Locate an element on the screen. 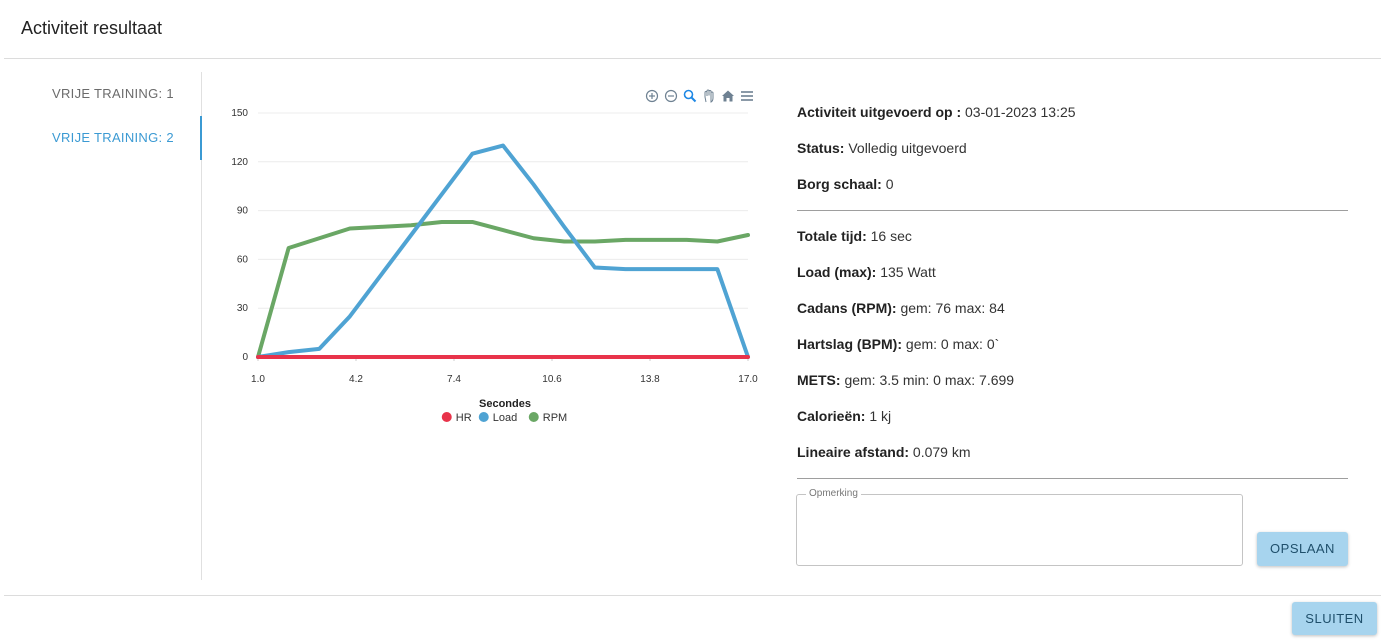 The width and height of the screenshot is (1385, 642). info-value: 0.079 km is located at coordinates (940, 452).